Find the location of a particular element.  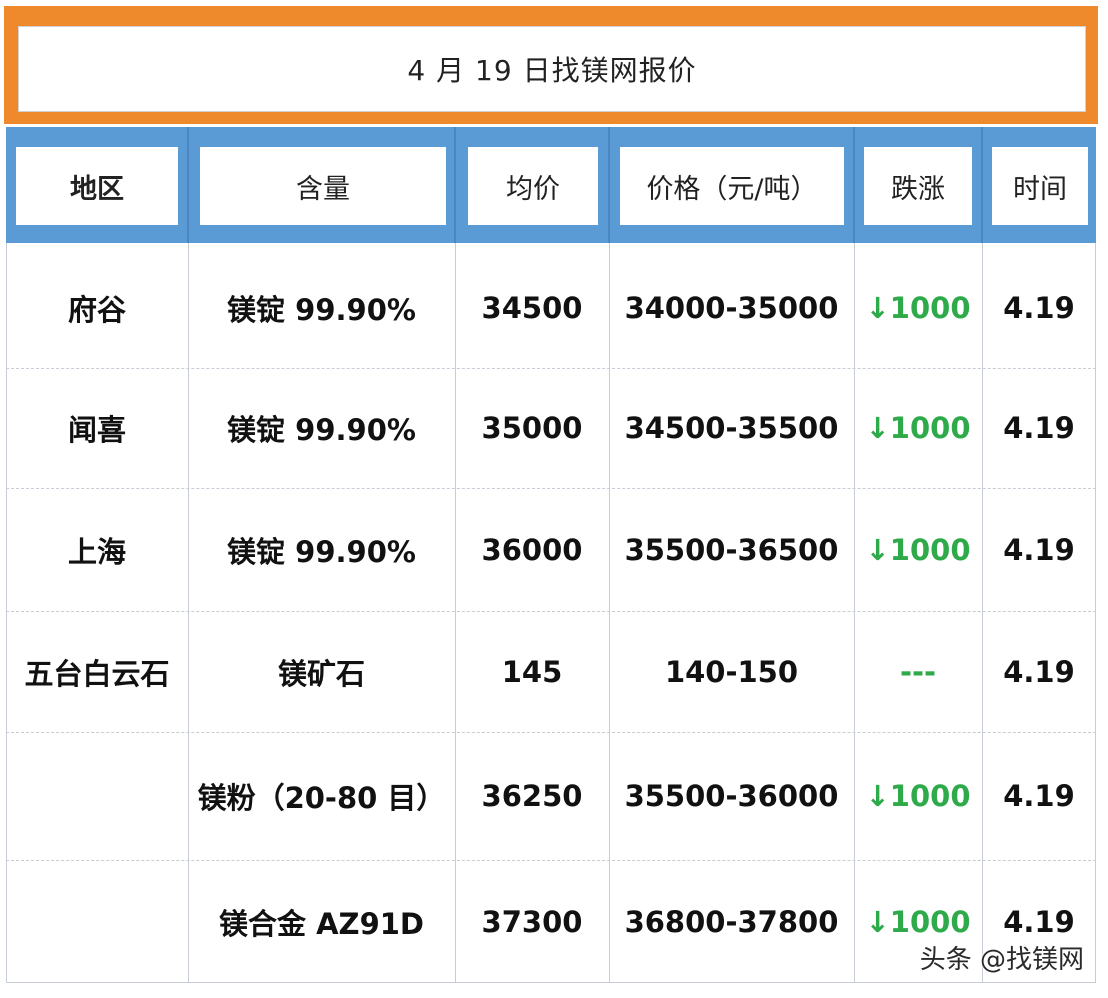

header-region: 地区 is located at coordinates (97, 186).